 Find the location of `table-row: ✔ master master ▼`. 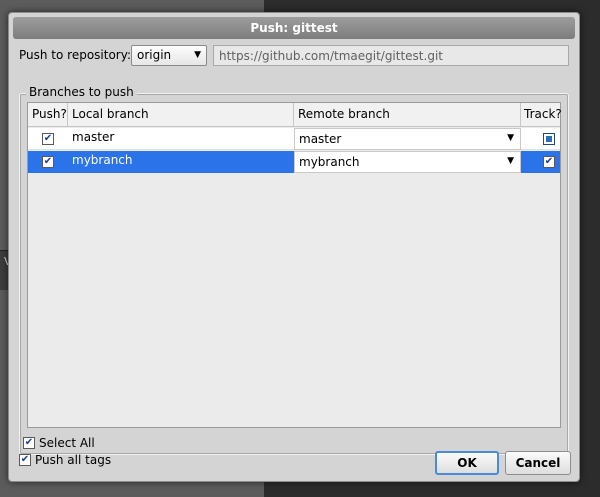

table-row: ✔ master master ▼ is located at coordinates (294, 139).